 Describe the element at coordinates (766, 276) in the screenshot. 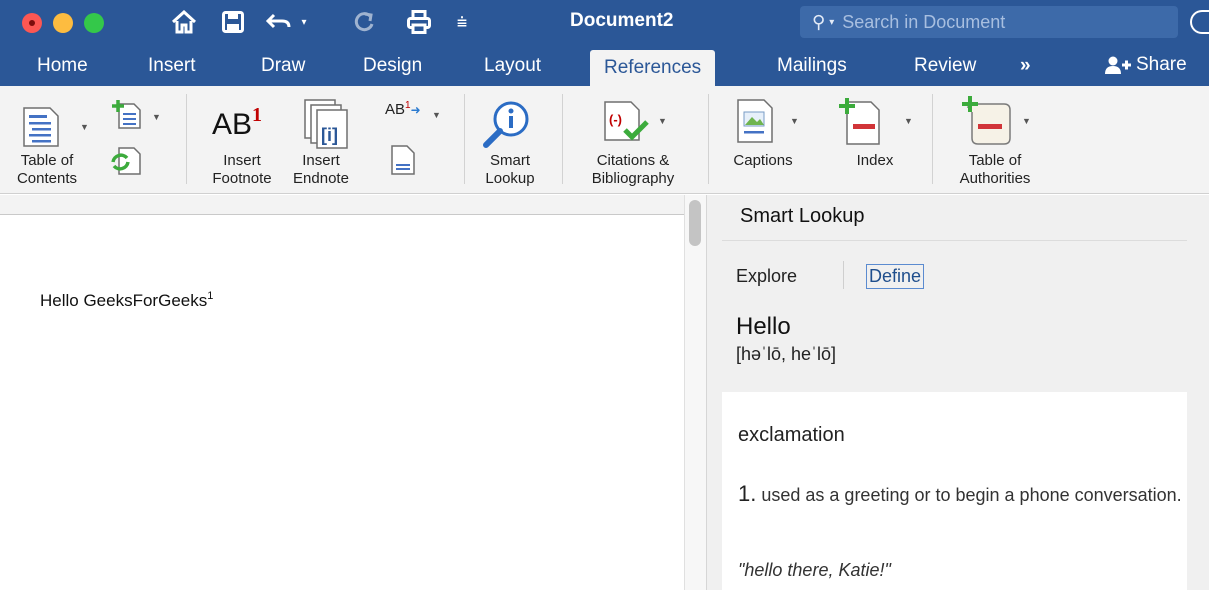

I see `tab-explore: Explore` at that location.